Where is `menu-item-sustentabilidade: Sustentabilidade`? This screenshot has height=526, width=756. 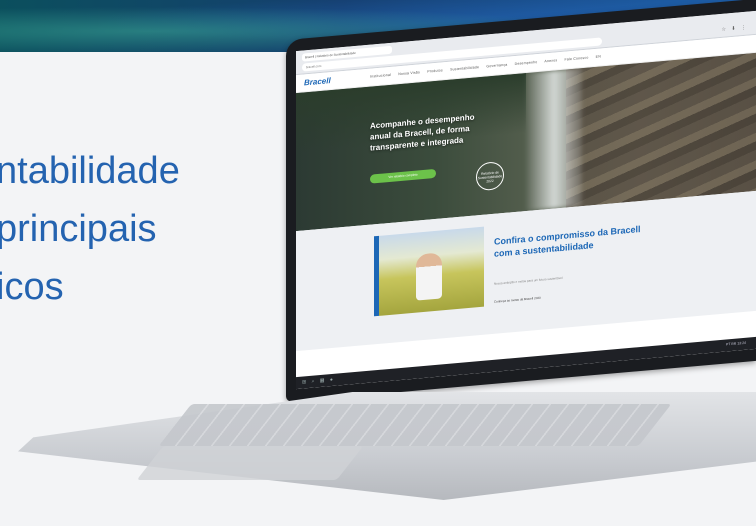
menu-item-sustentabilidade: Sustentabilidade is located at coordinates (464, 68).